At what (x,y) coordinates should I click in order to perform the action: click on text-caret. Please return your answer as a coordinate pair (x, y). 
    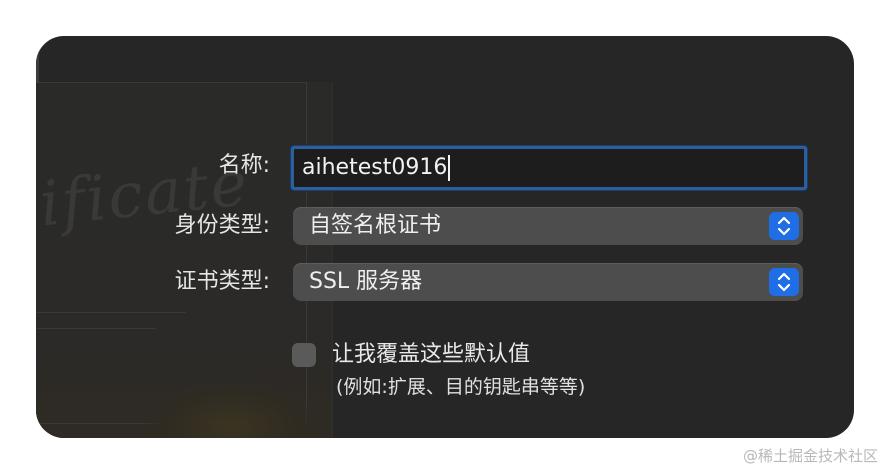
    Looking at the image, I should click on (449, 168).